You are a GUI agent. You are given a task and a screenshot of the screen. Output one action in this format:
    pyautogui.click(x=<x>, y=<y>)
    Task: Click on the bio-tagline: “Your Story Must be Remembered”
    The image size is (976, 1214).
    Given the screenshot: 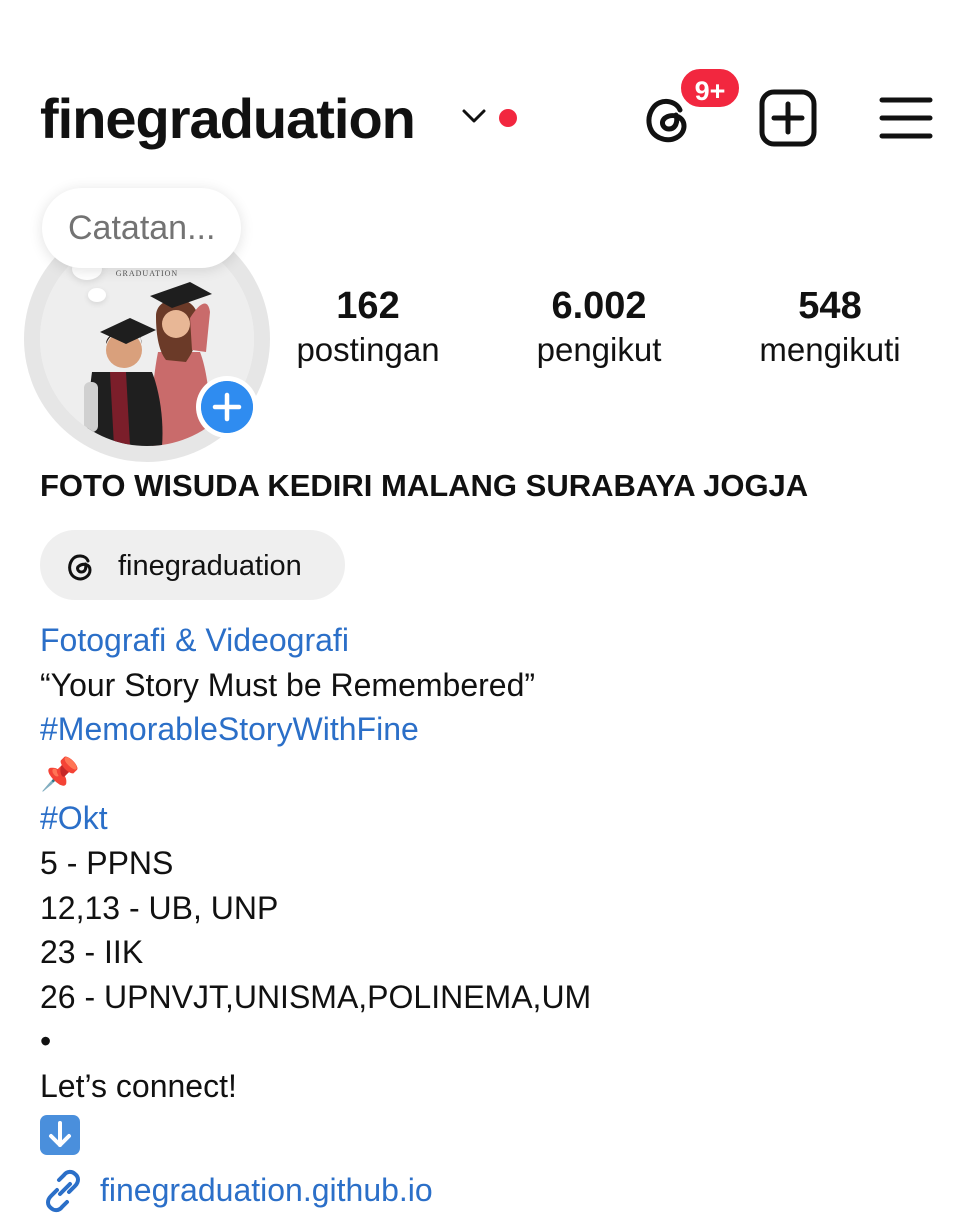 What is the action you would take?
    pyautogui.click(x=288, y=684)
    